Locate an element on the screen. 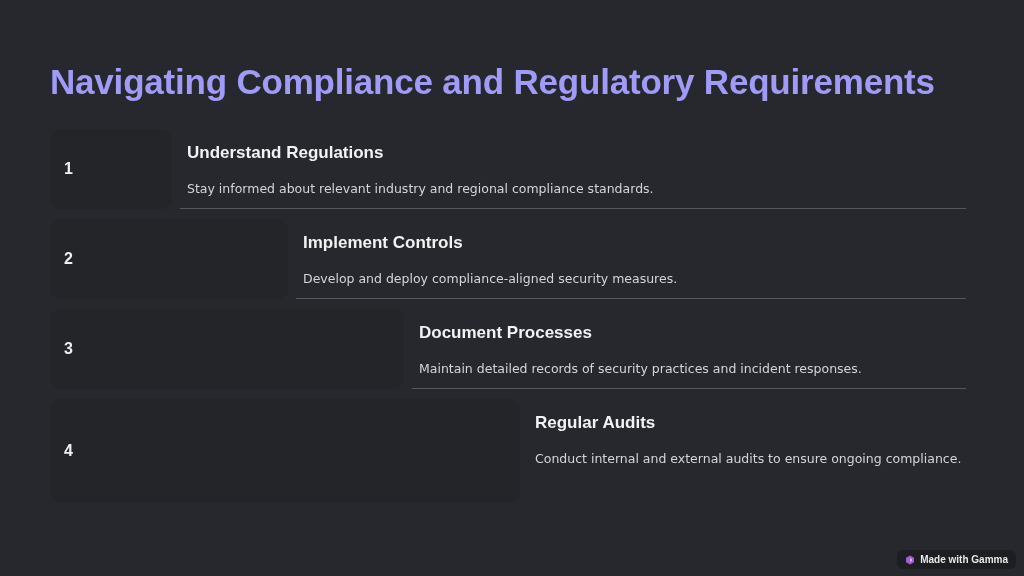  step-number: 1 is located at coordinates (68, 169).